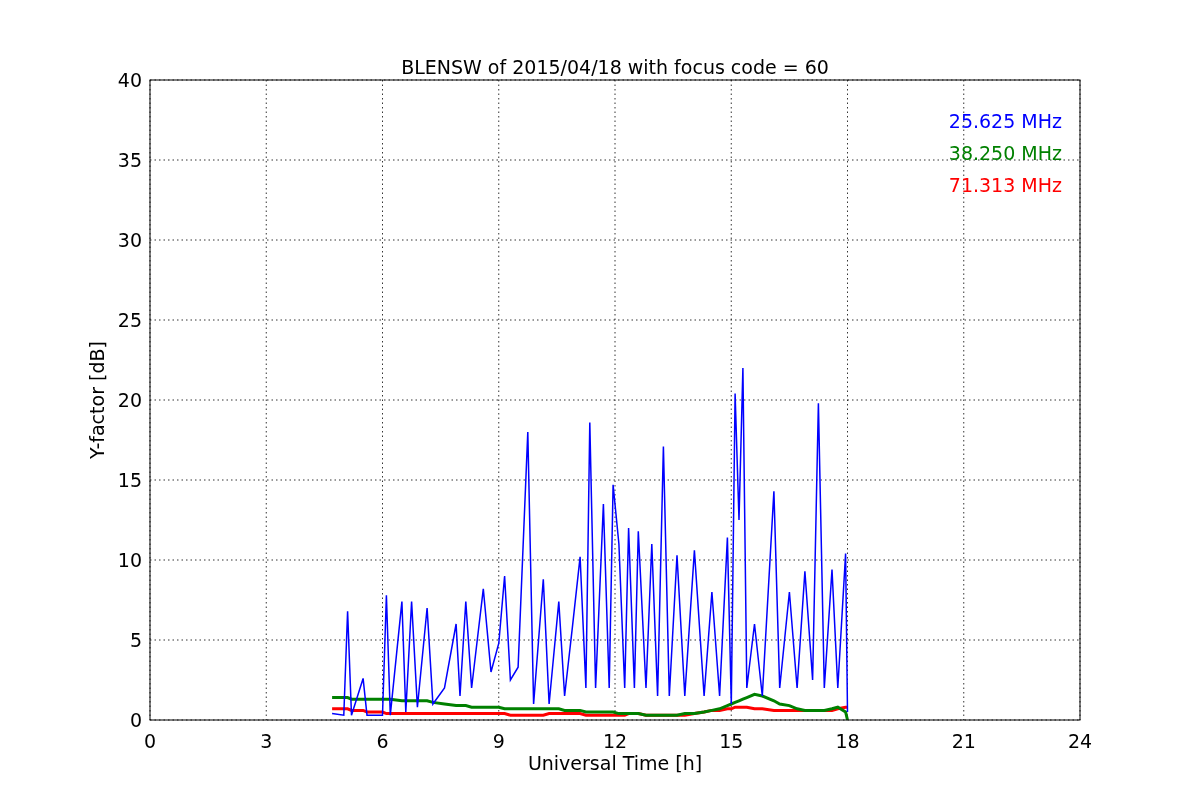 This screenshot has width=1200, height=800. What do you see at coordinates (129, 560) in the screenshot?
I see `tick-label: 10` at bounding box center [129, 560].